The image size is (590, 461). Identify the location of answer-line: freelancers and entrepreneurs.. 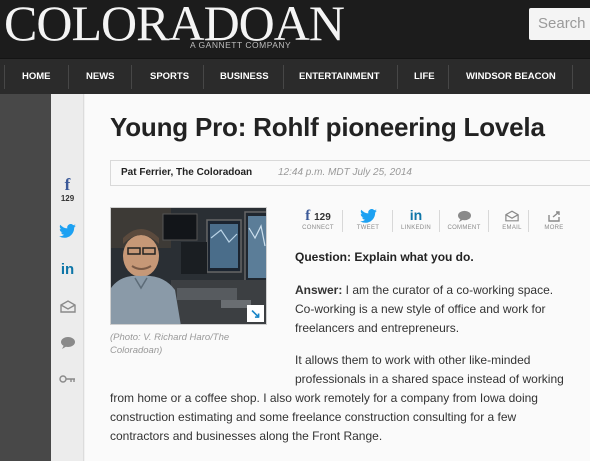
(377, 328).